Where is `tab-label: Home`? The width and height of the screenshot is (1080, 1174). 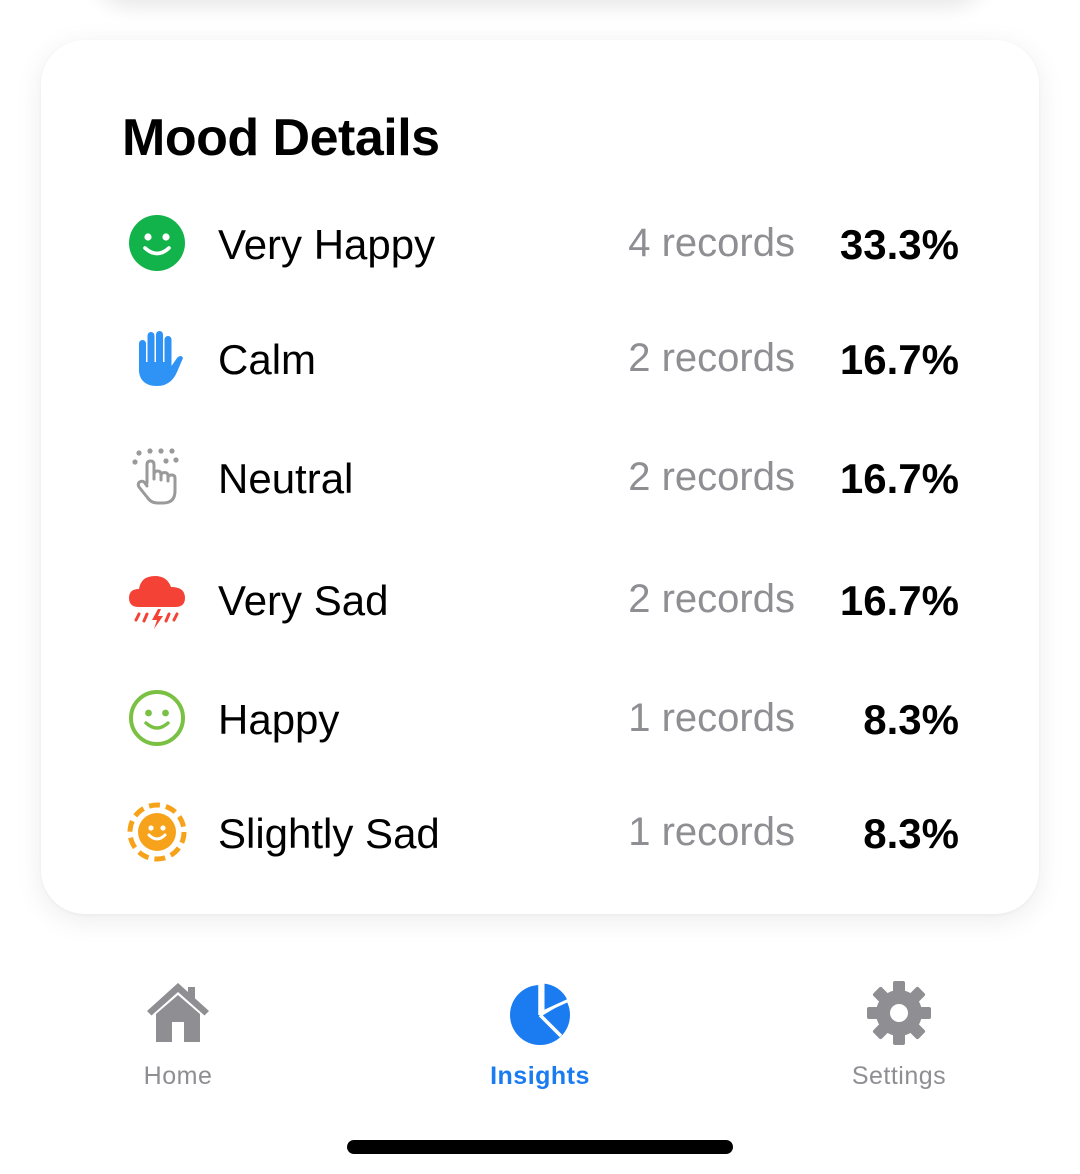 tab-label: Home is located at coordinates (178, 1076).